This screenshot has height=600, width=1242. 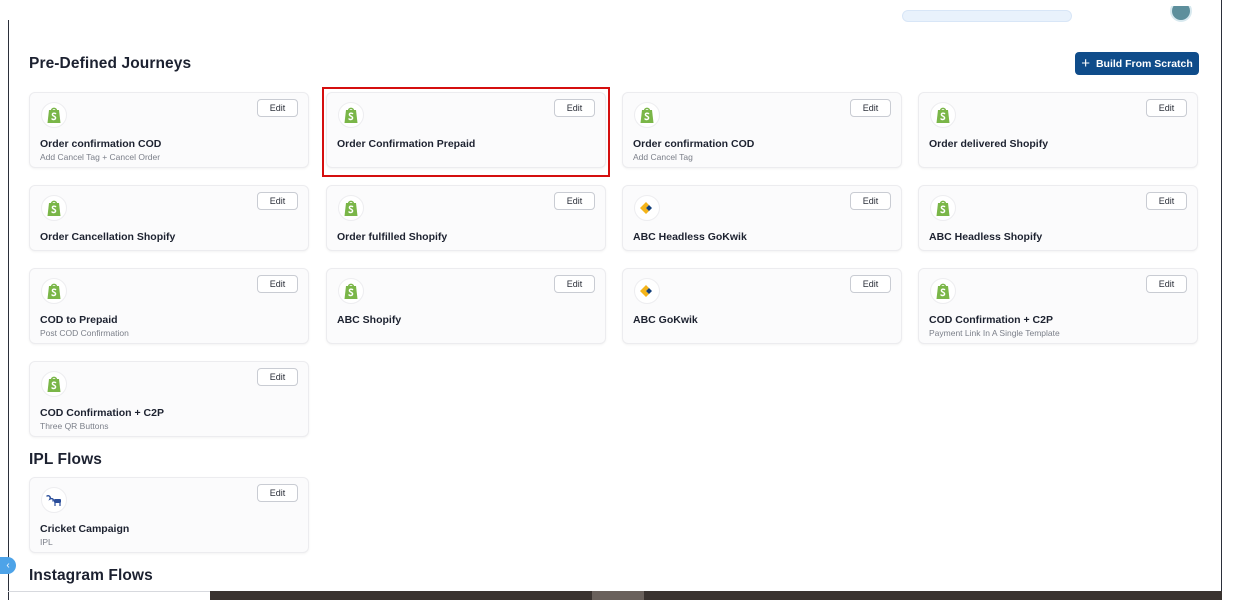 What do you see at coordinates (994, 333) in the screenshot?
I see `journey-card-subtitle: Payment Link In A Single Template` at bounding box center [994, 333].